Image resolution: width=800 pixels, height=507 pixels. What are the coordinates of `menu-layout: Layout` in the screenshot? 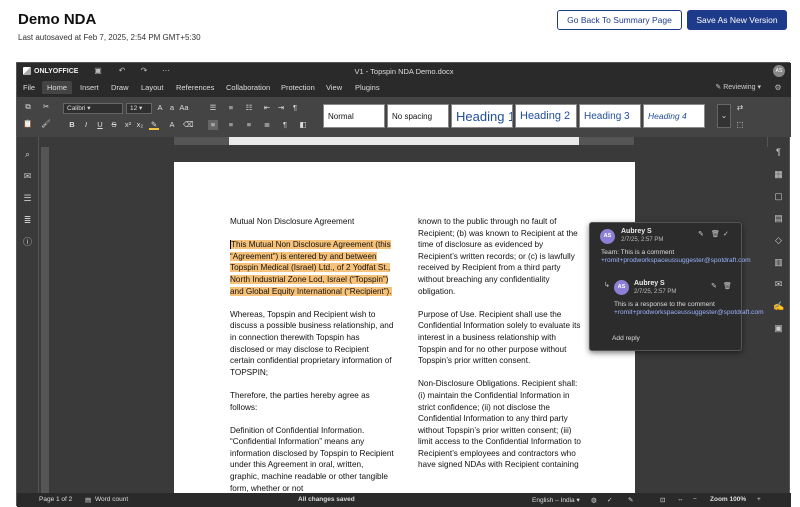 It's located at (152, 87).